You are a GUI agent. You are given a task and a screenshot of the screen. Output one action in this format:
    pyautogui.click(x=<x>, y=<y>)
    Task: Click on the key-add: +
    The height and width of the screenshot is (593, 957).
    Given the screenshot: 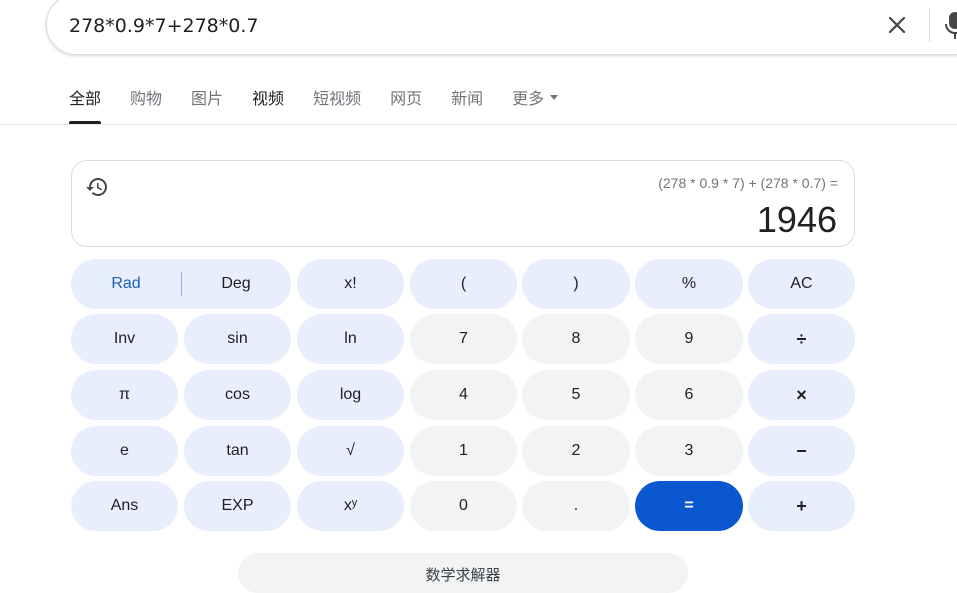 What is the action you would take?
    pyautogui.click(x=801, y=506)
    